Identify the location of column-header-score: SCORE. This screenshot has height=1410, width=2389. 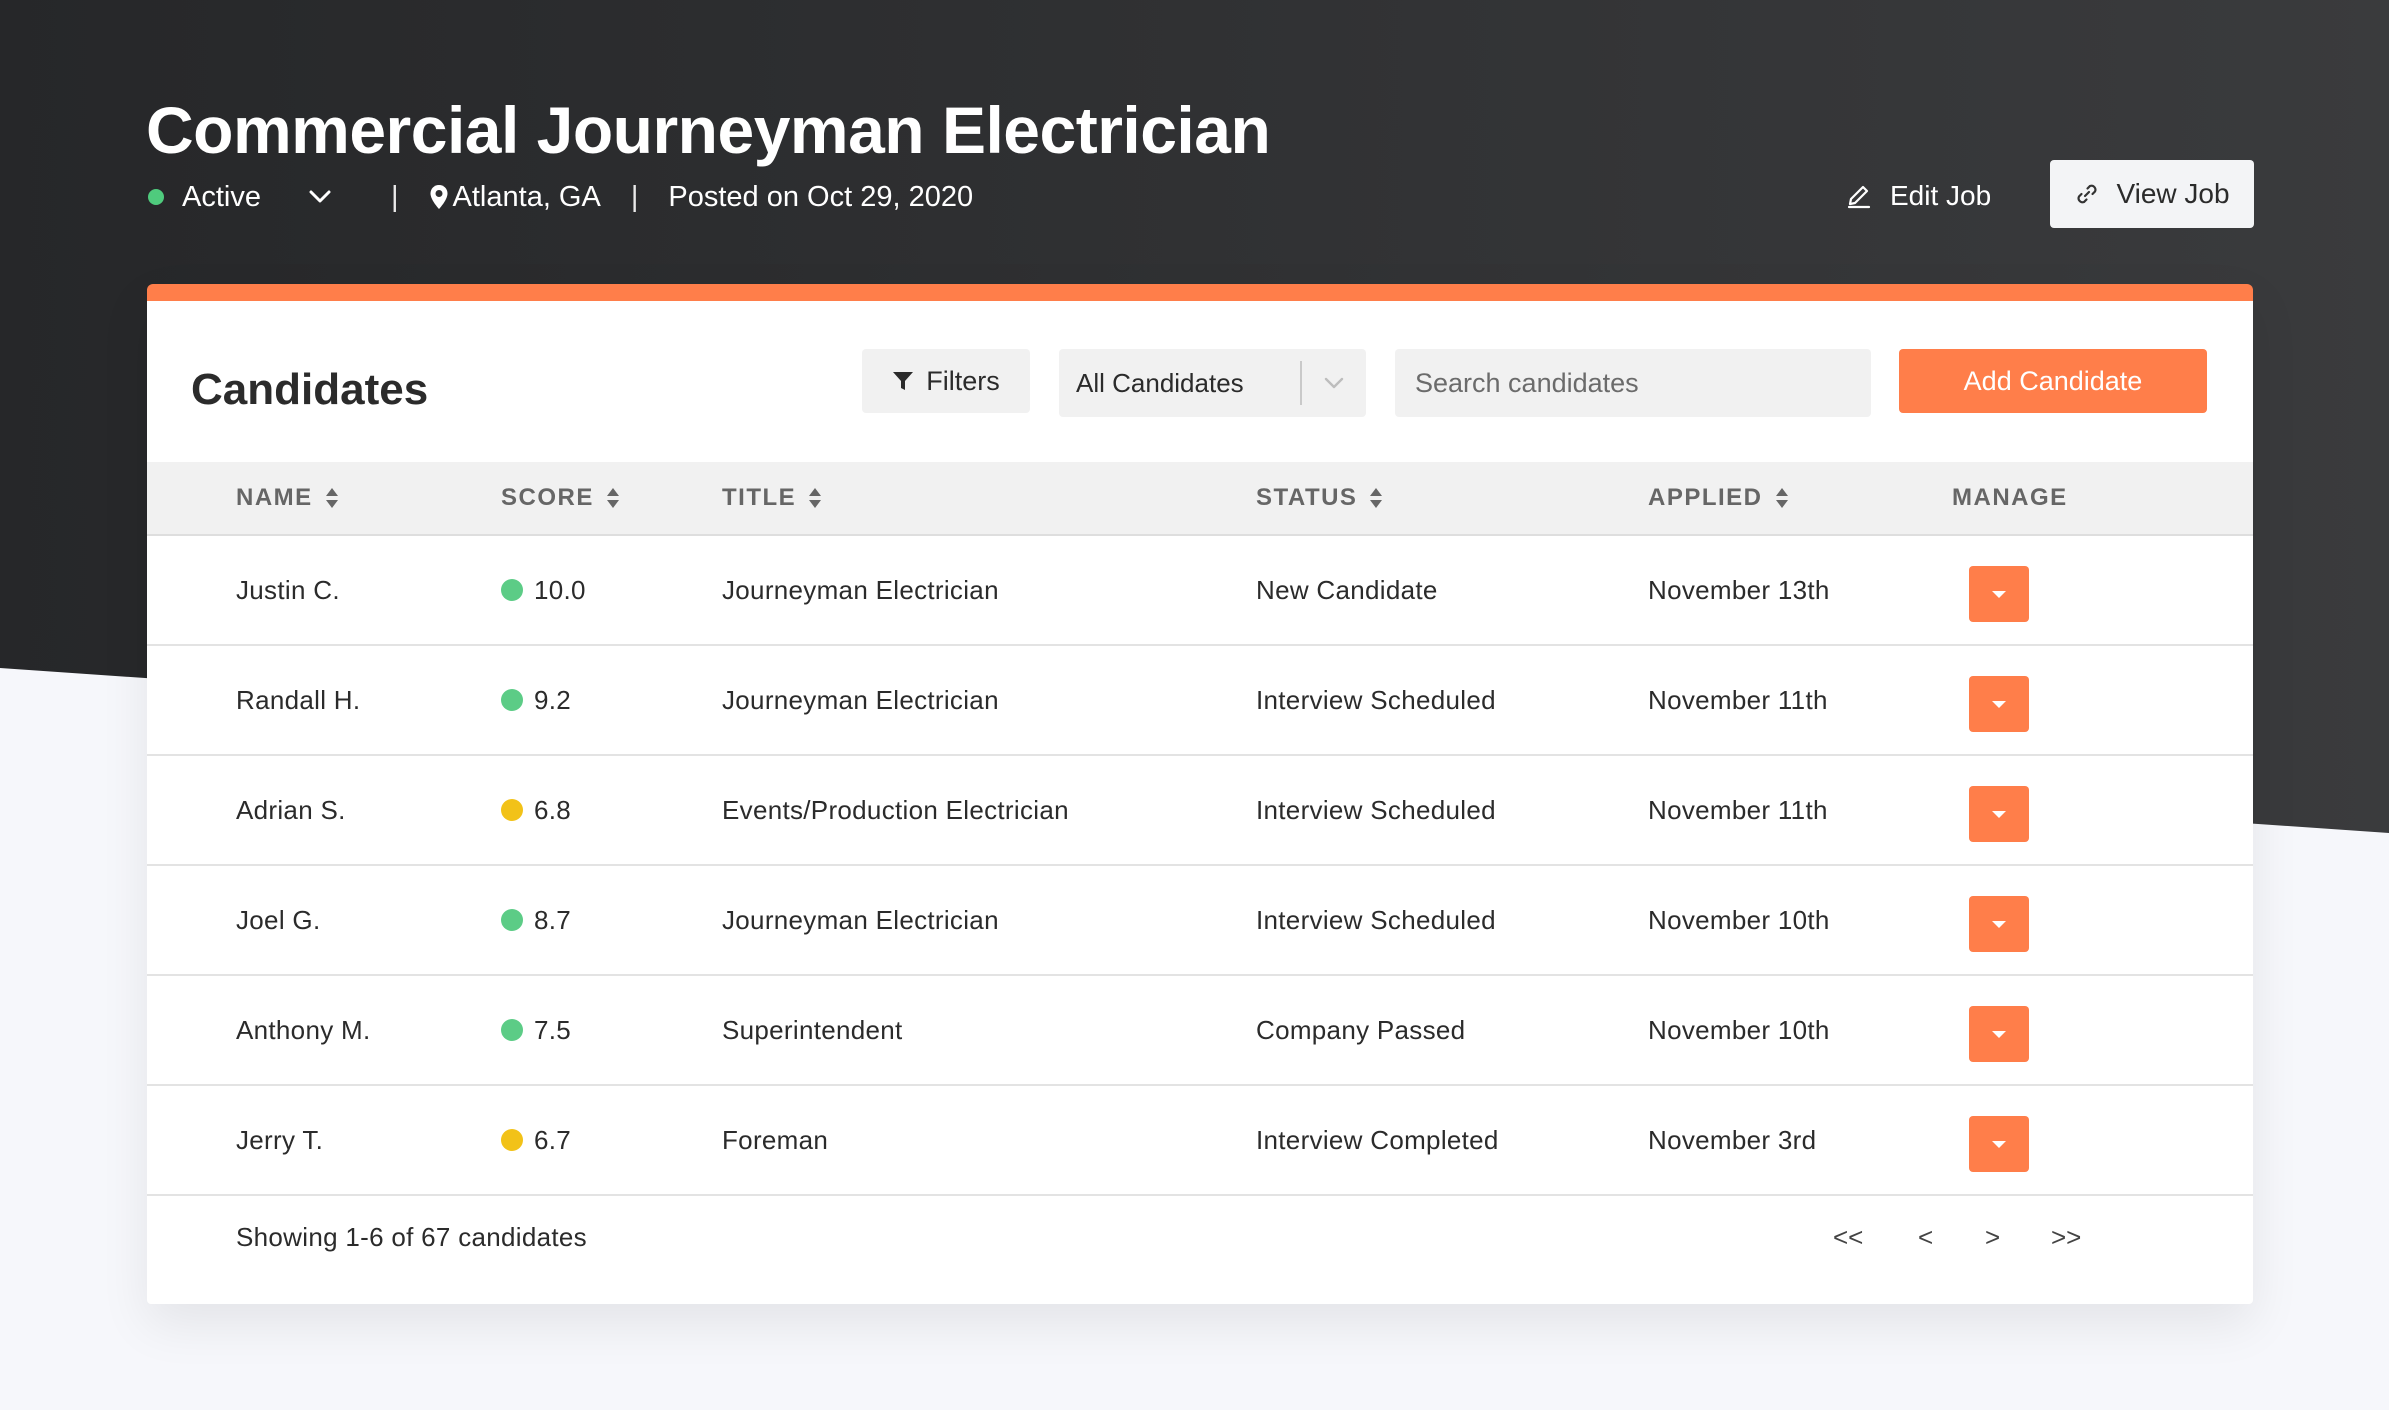
(560, 498).